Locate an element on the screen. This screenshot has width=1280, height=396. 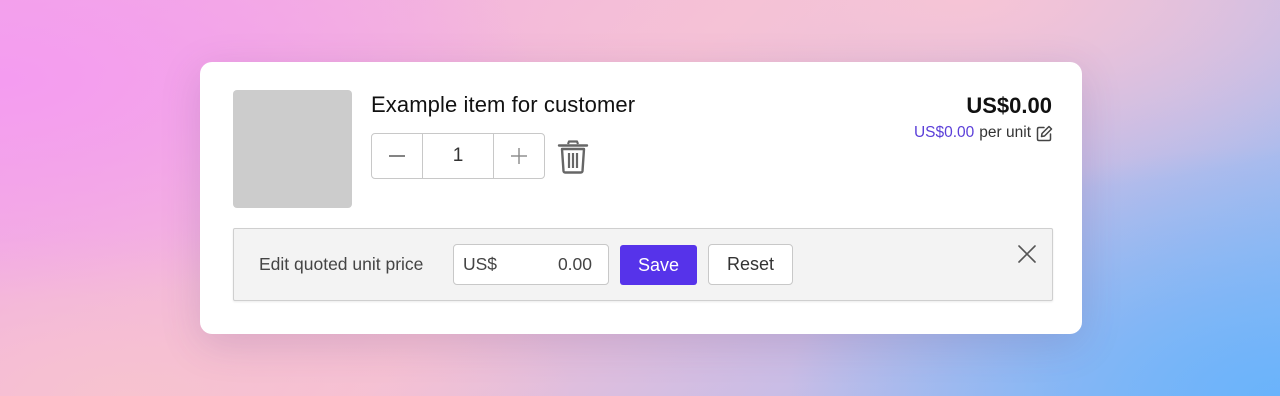
edit-unit-price-button is located at coordinates (1044, 133).